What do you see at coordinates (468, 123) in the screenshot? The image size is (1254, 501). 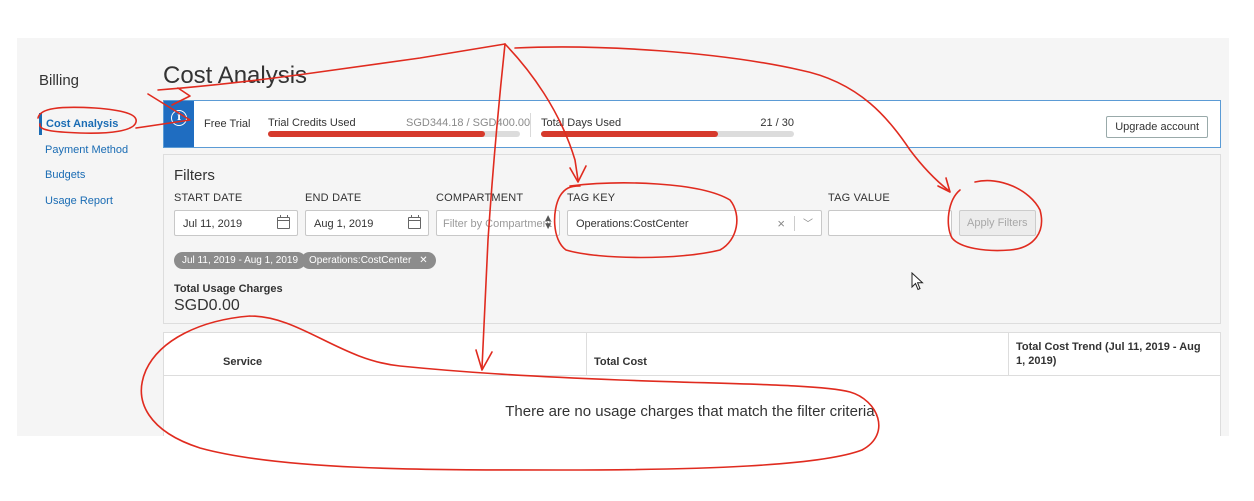 I see `trial-credits-value: SGD344.18 / SGD400.00` at bounding box center [468, 123].